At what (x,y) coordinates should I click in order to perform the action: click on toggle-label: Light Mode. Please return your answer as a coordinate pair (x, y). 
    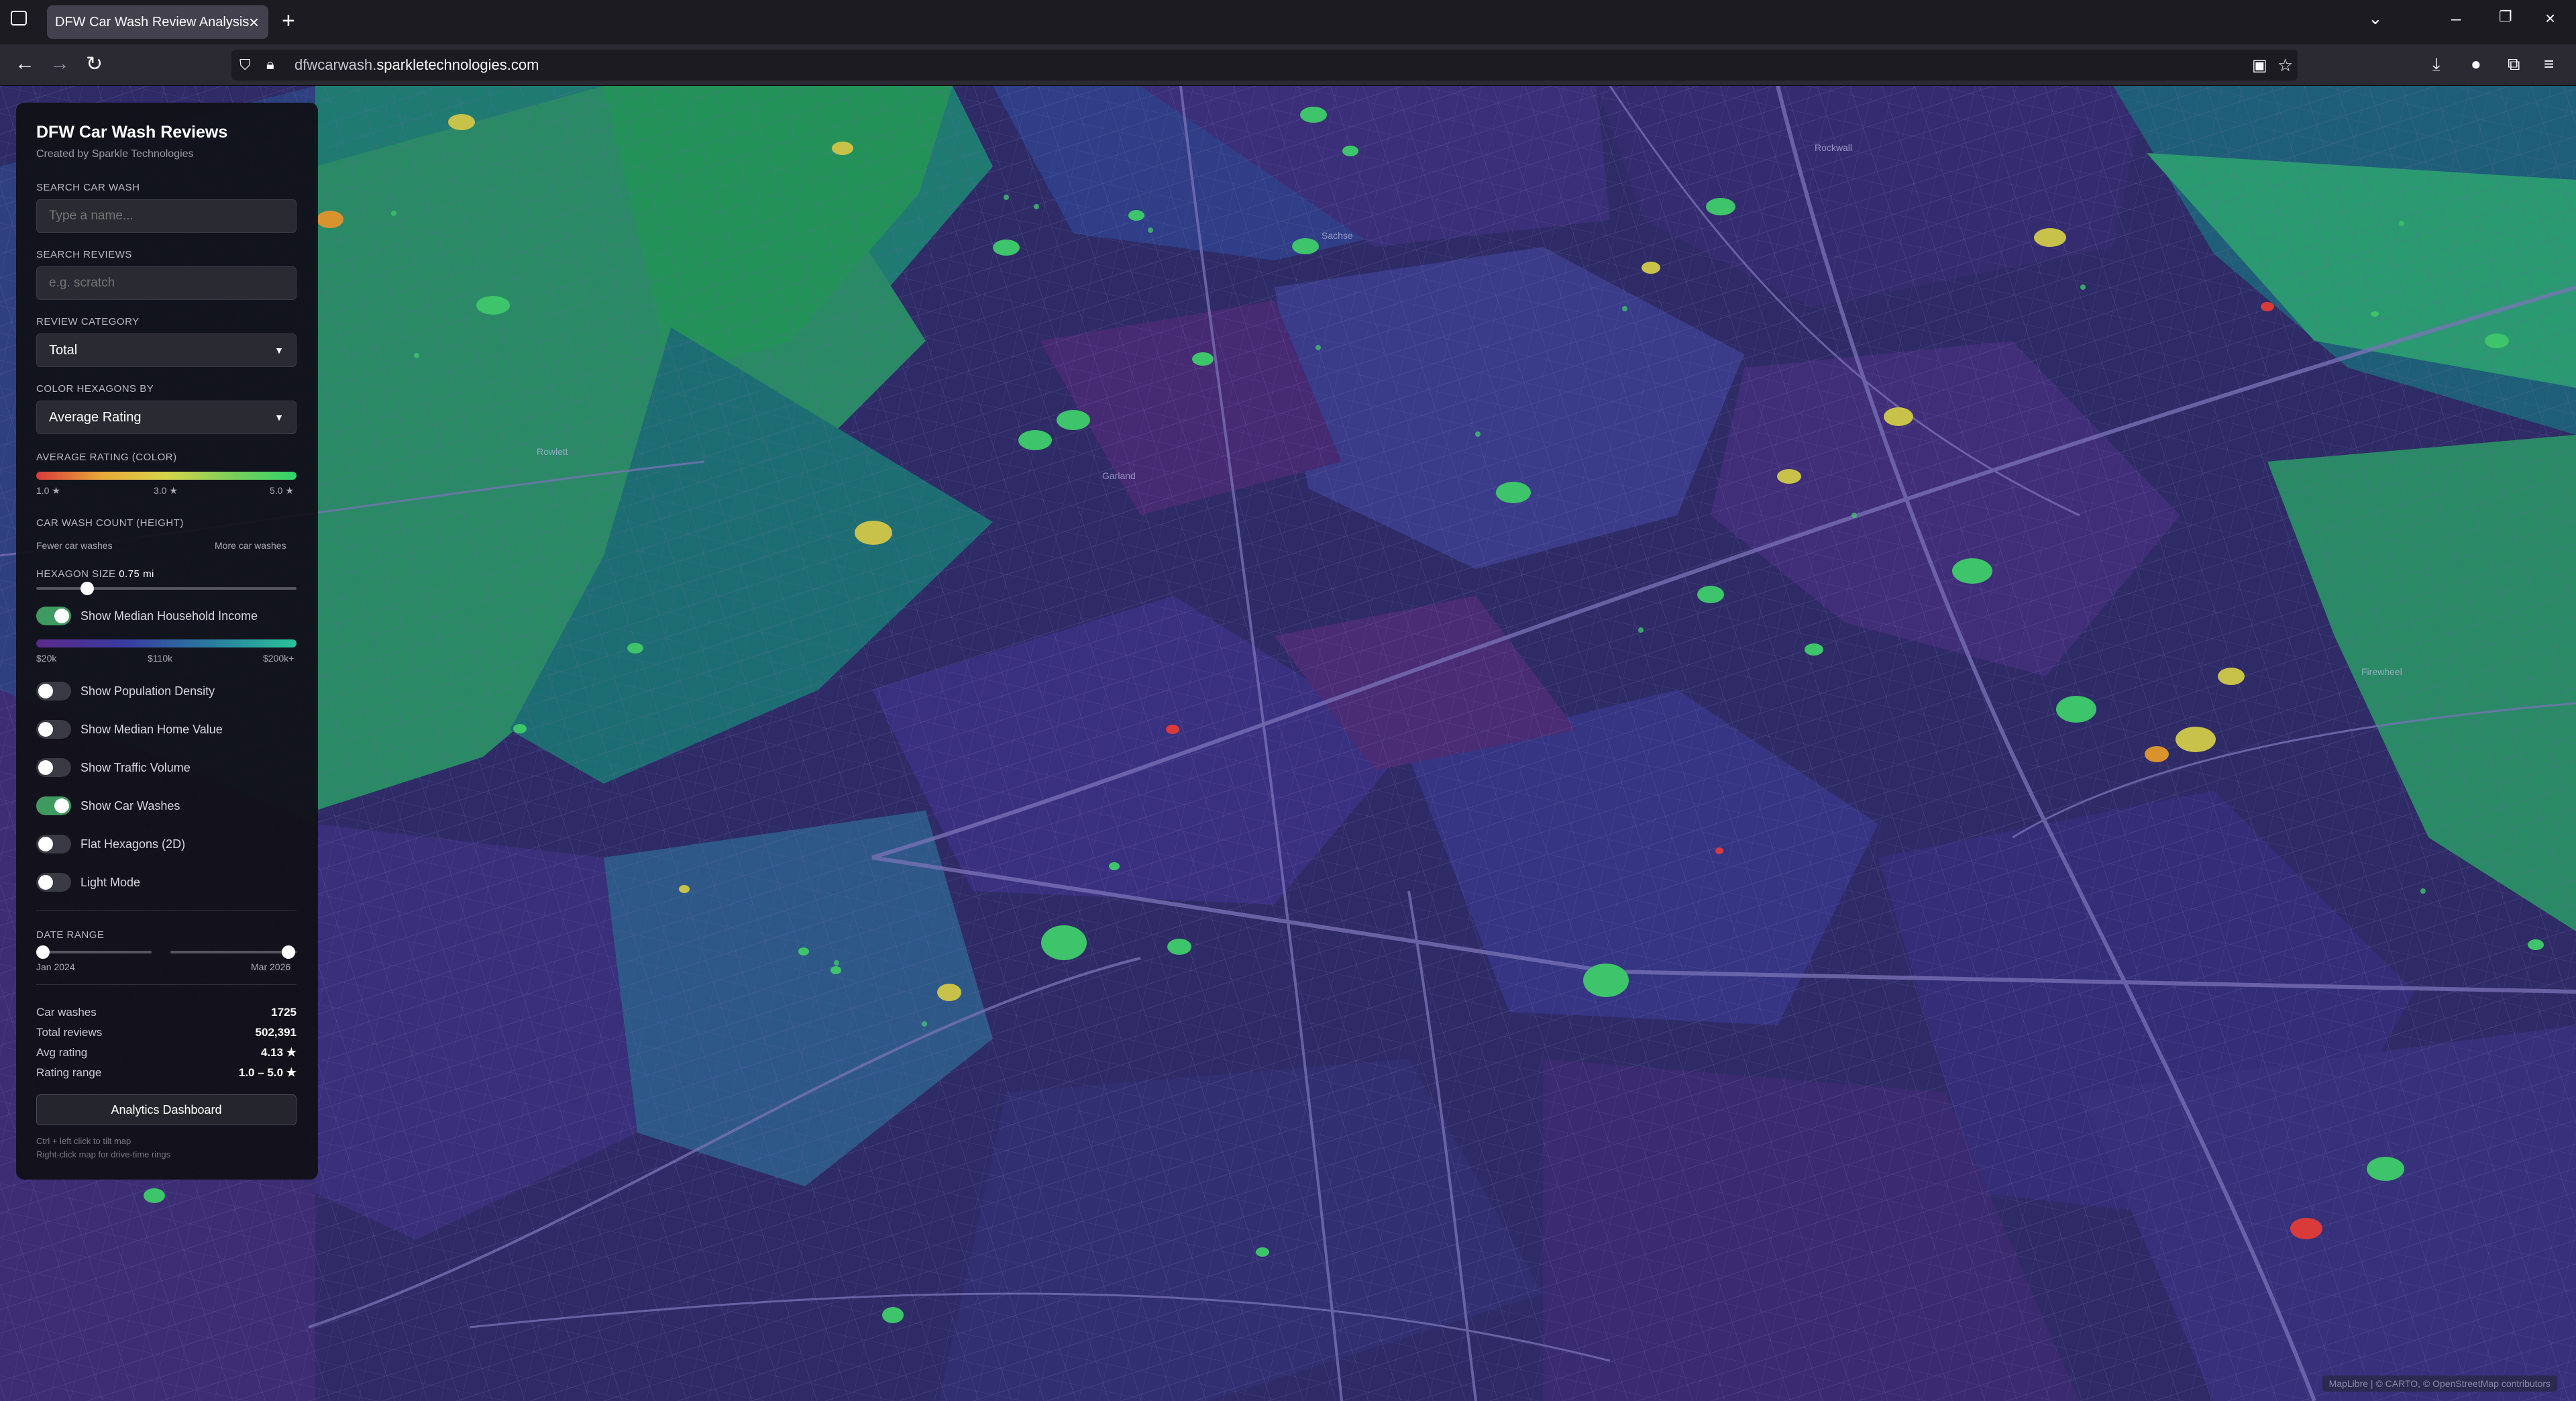
    Looking at the image, I should click on (110, 882).